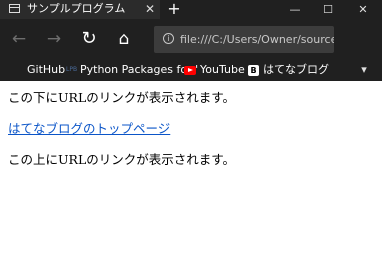 The height and width of the screenshot is (277, 382). I want to click on home-button: ⌂, so click(124, 39).